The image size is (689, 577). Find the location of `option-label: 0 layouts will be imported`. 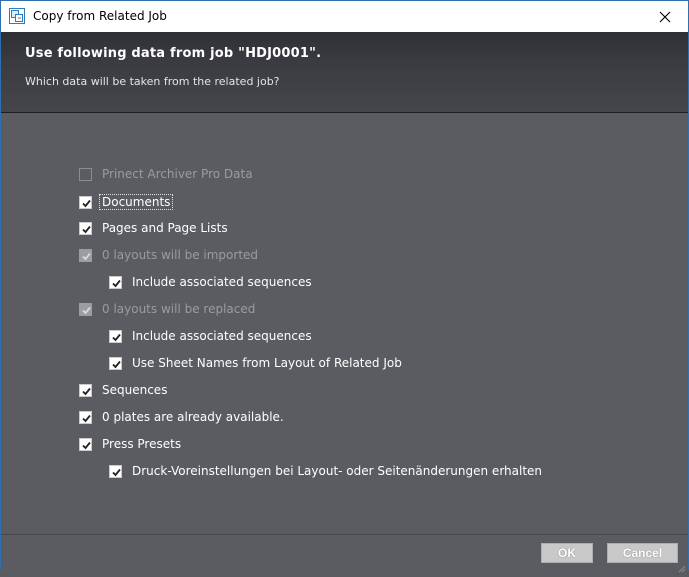

option-label: 0 layouts will be imported is located at coordinates (180, 255).